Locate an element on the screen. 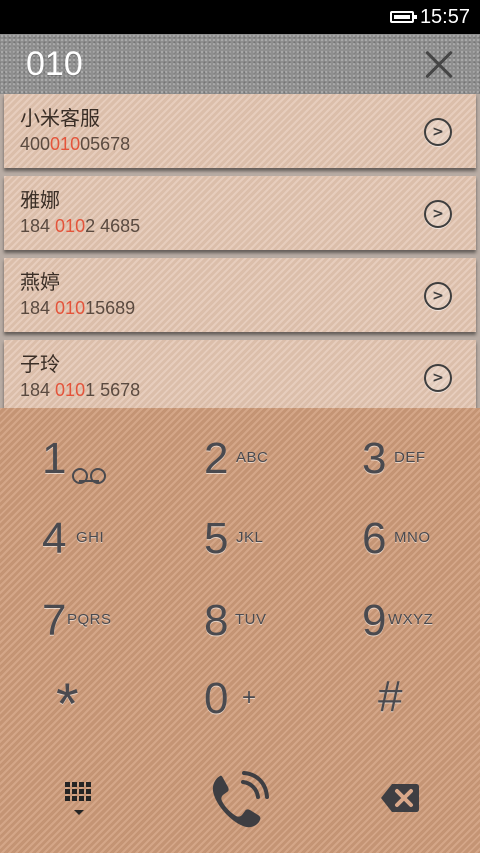  key-8: 8 TUV is located at coordinates (240, 620).